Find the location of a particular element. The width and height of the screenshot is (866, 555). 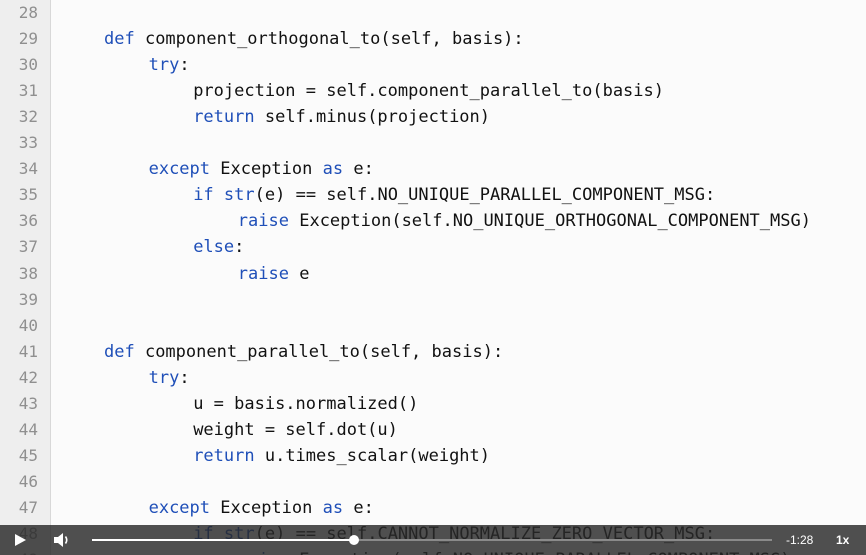

volume-icon is located at coordinates (61, 540).